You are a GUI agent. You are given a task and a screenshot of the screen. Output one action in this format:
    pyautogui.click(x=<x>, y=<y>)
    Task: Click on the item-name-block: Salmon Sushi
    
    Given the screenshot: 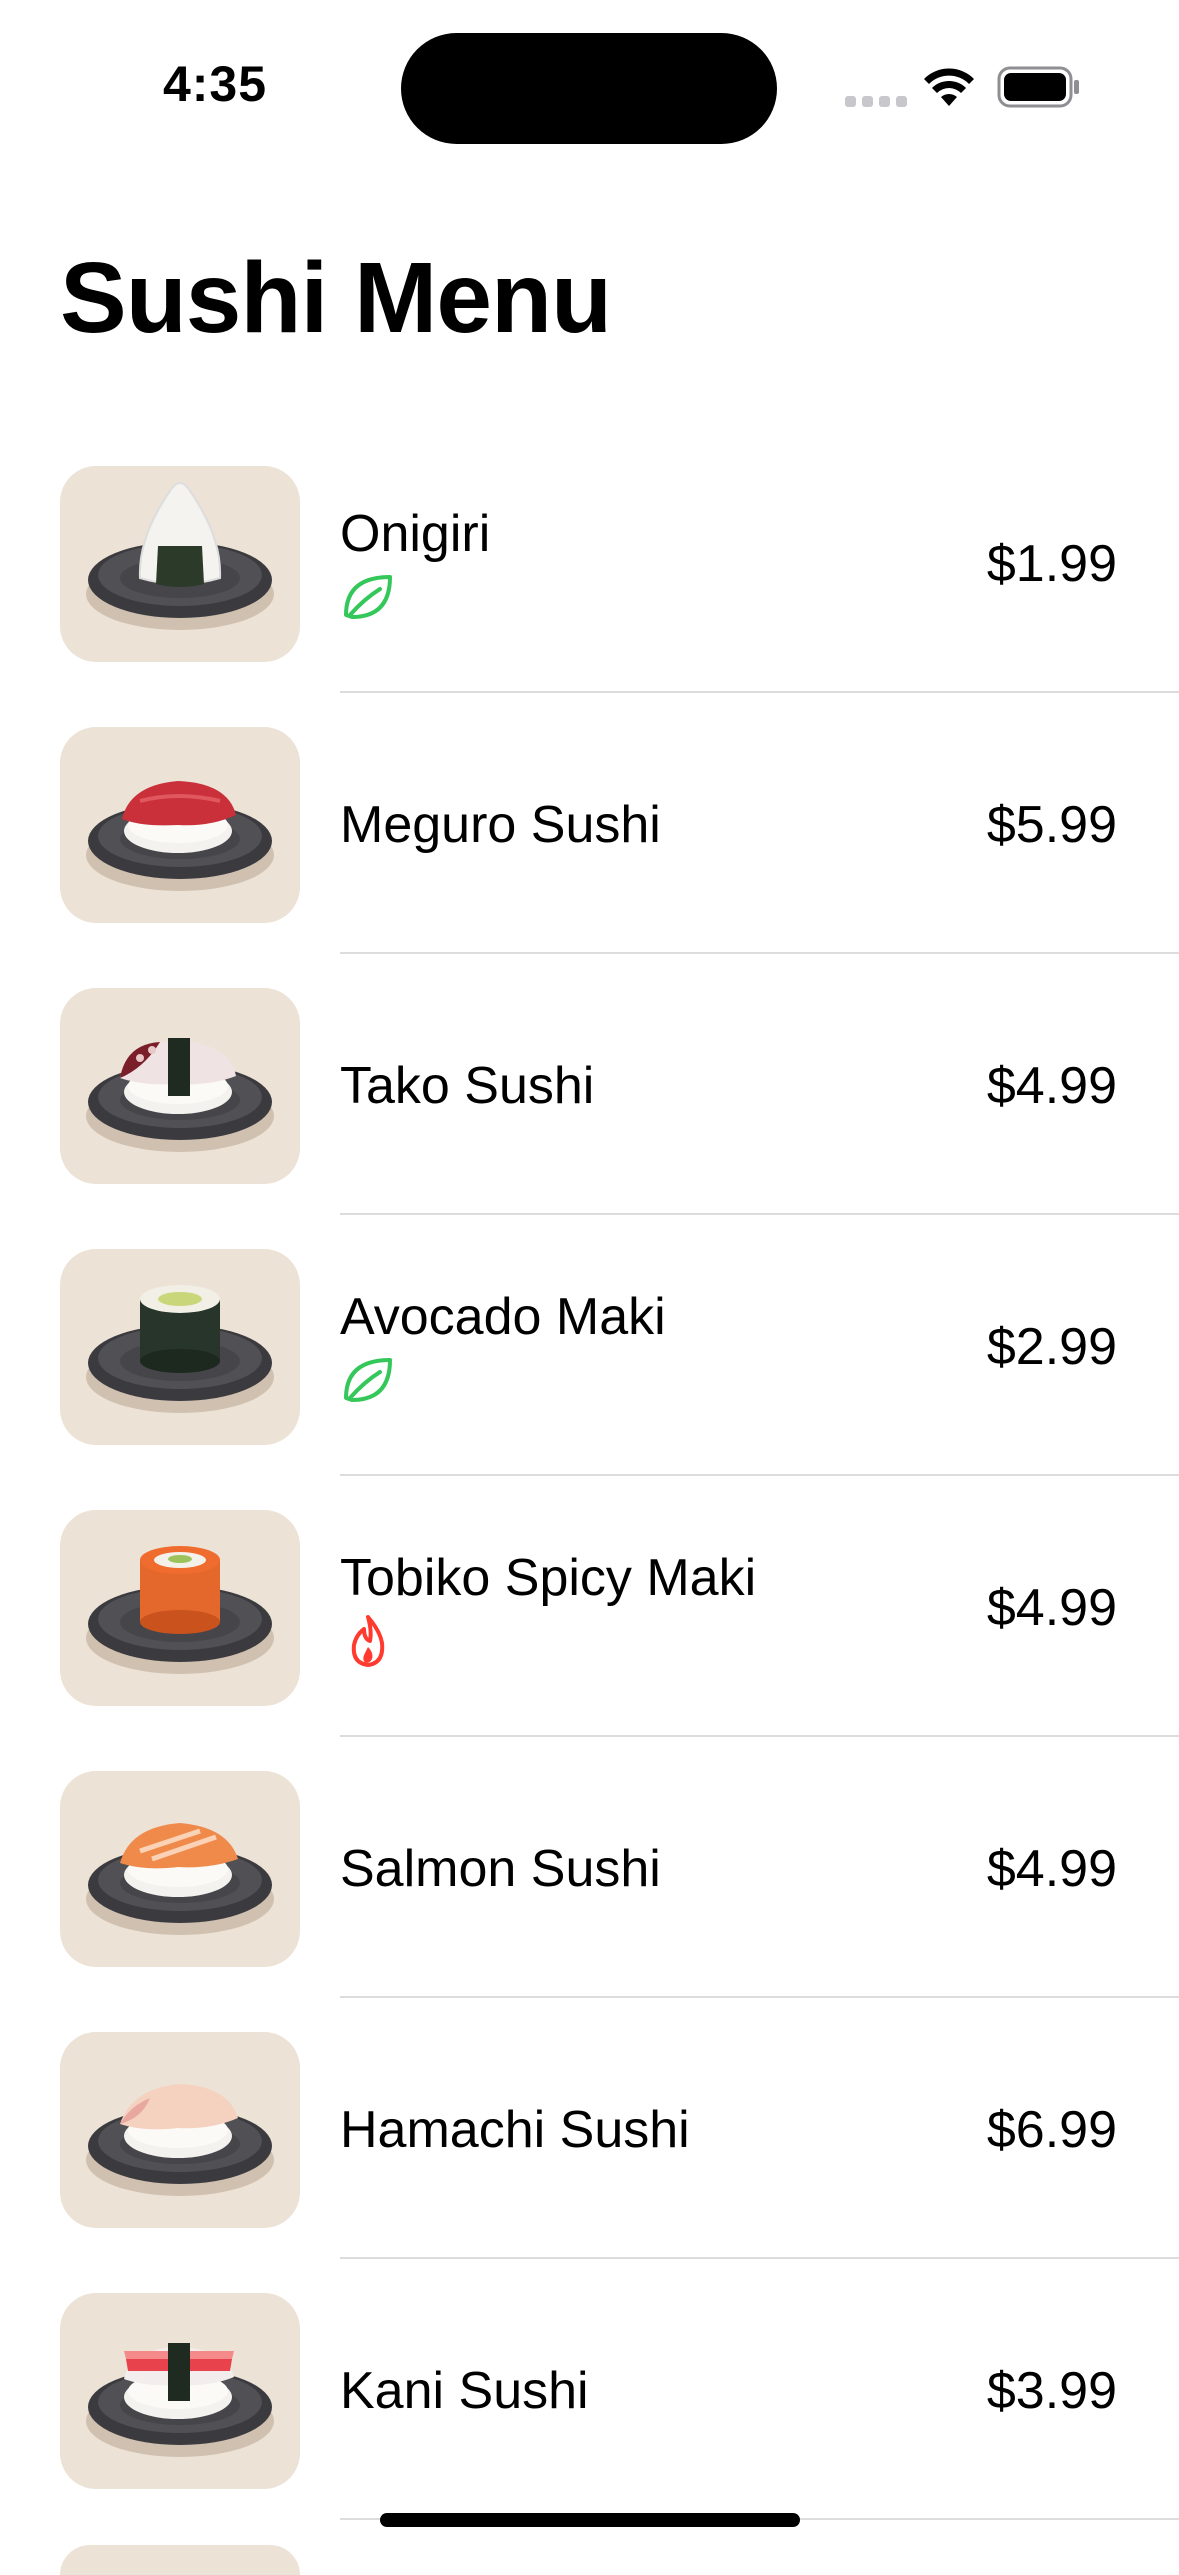 What is the action you would take?
    pyautogui.click(x=500, y=1869)
    